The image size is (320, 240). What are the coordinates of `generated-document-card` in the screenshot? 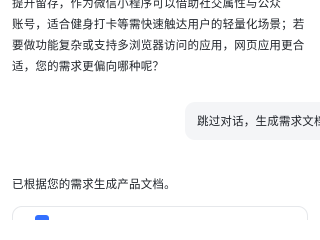 It's located at (160, 213).